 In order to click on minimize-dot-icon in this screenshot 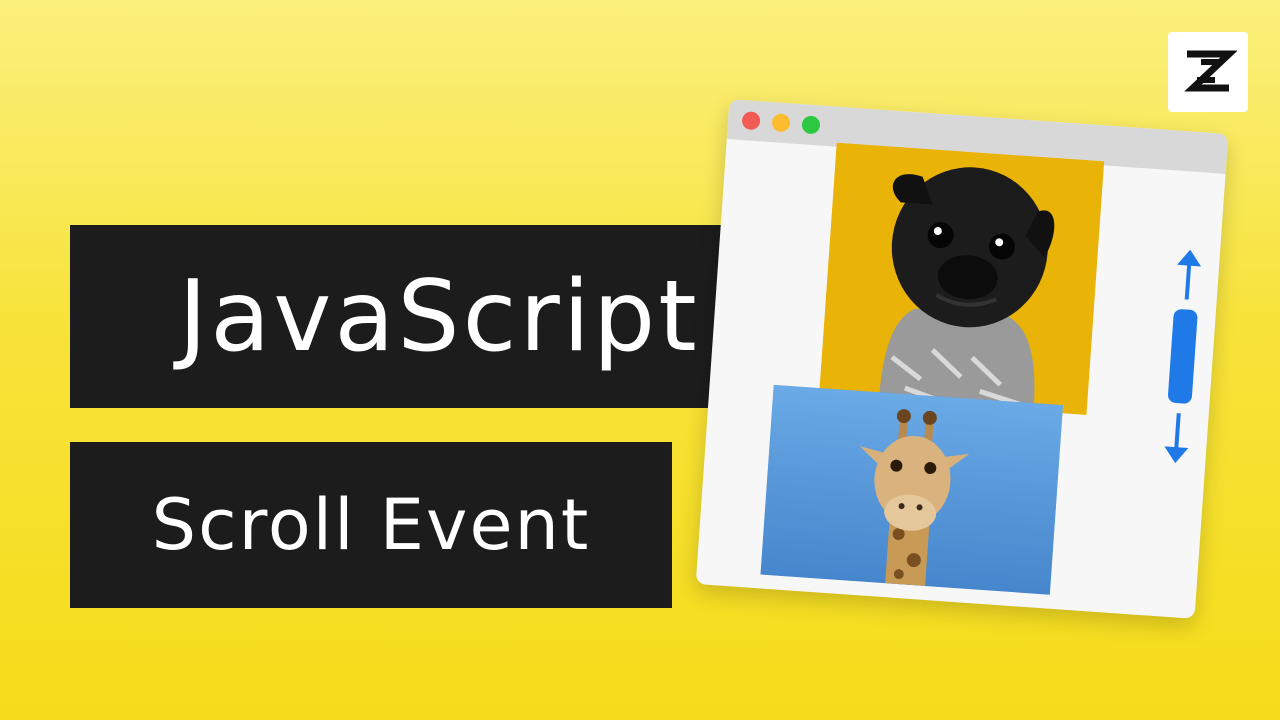, I will do `click(781, 123)`.